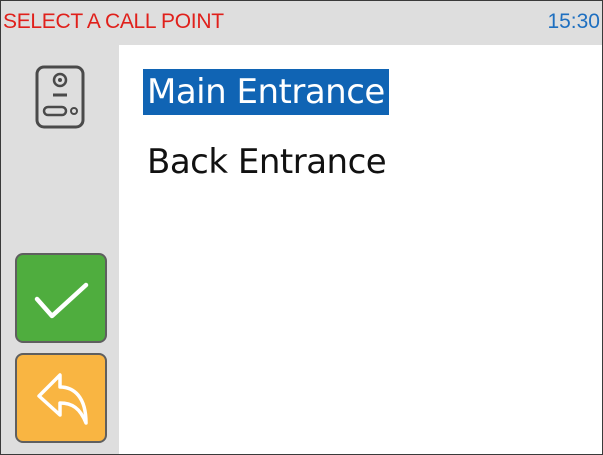 The height and width of the screenshot is (455, 603). What do you see at coordinates (266, 162) in the screenshot?
I see `call-point-back-entrance: Back Entrance` at bounding box center [266, 162].